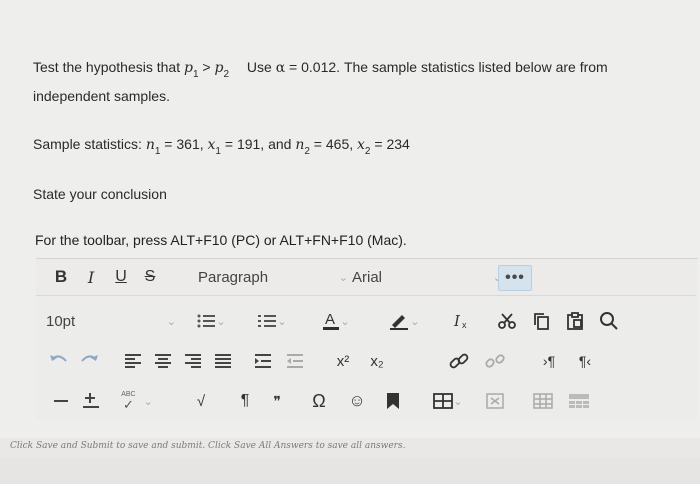 The height and width of the screenshot is (484, 700). Describe the element at coordinates (515, 278) in the screenshot. I see `more-options-button: •••` at that location.